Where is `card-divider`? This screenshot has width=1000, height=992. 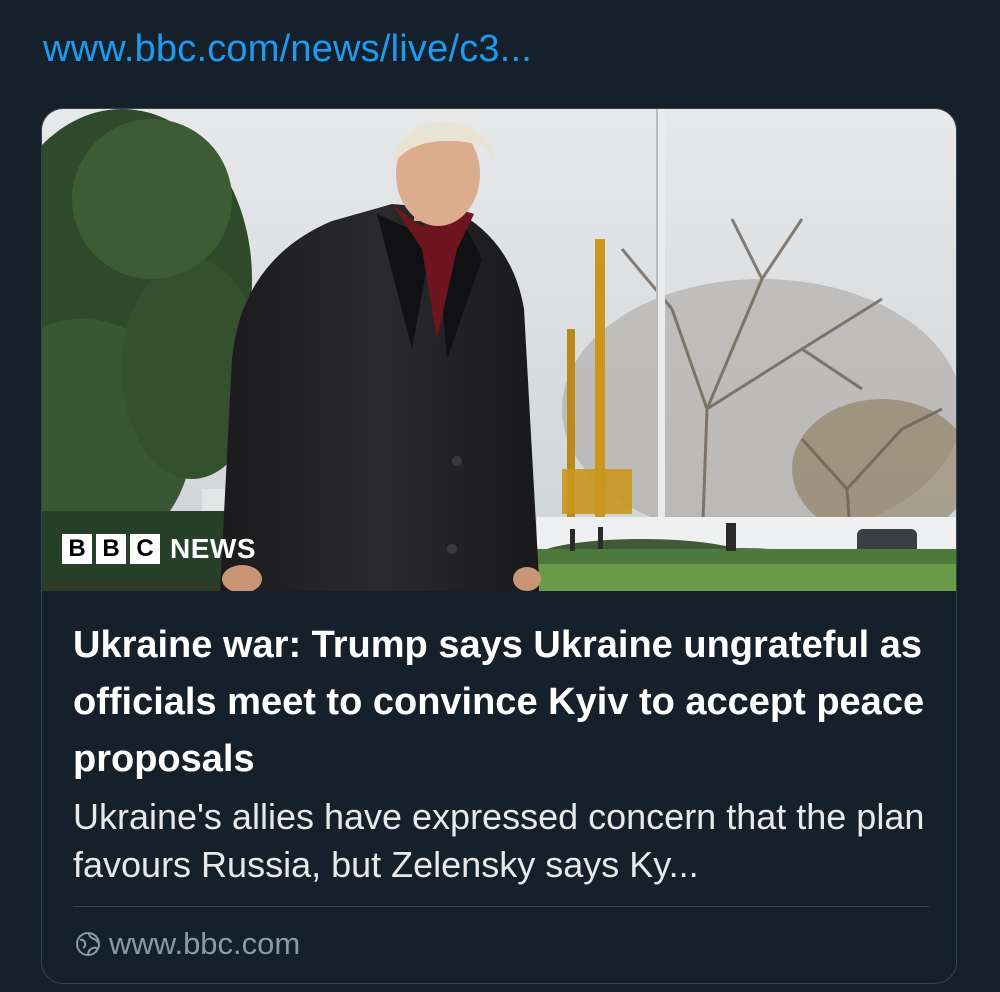
card-divider is located at coordinates (501, 906).